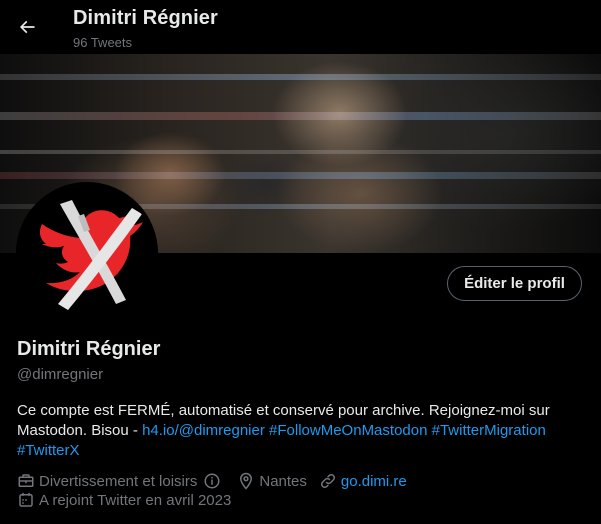  What do you see at coordinates (145, 18) in the screenshot?
I see `header-title: Dimitri Régnier` at bounding box center [145, 18].